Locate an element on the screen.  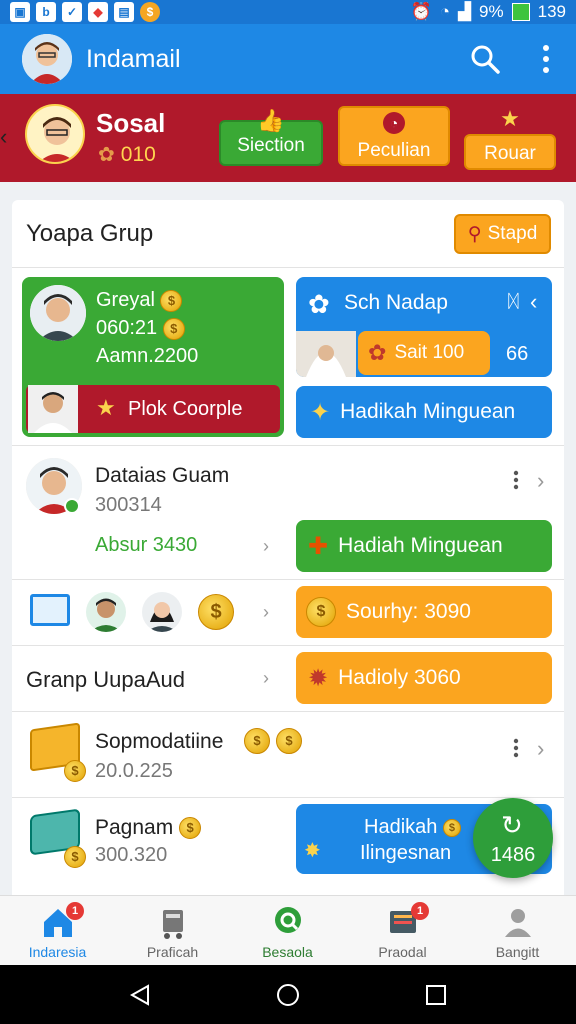
player-name: Greyal $ is located at coordinates (139, 300).